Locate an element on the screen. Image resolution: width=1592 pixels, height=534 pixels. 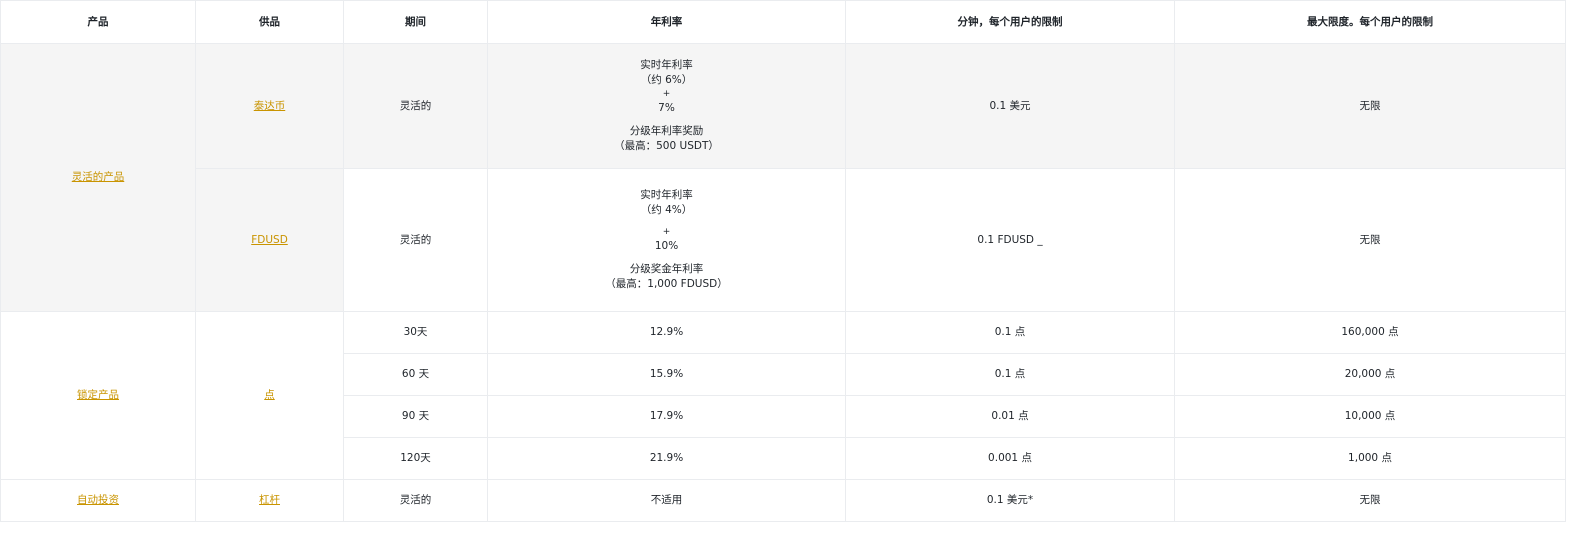
apr-tier-label: 分级奖金年利率 is located at coordinates (666, 269).